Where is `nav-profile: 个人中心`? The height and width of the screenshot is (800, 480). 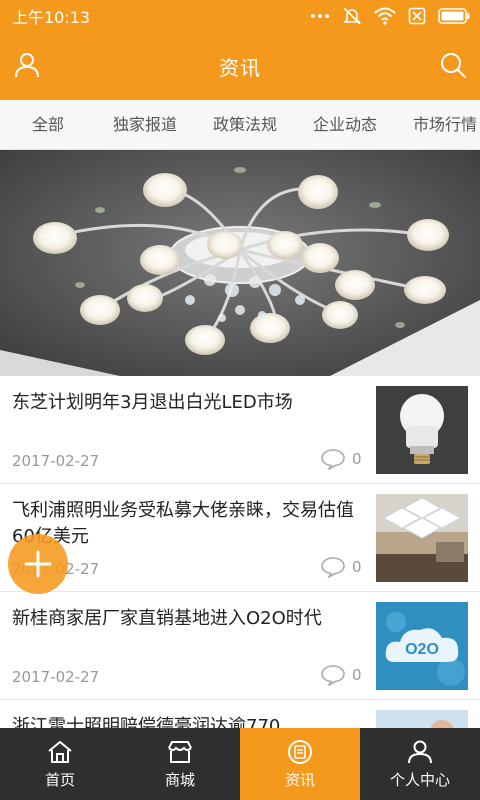 nav-profile: 个人中心 is located at coordinates (420, 764).